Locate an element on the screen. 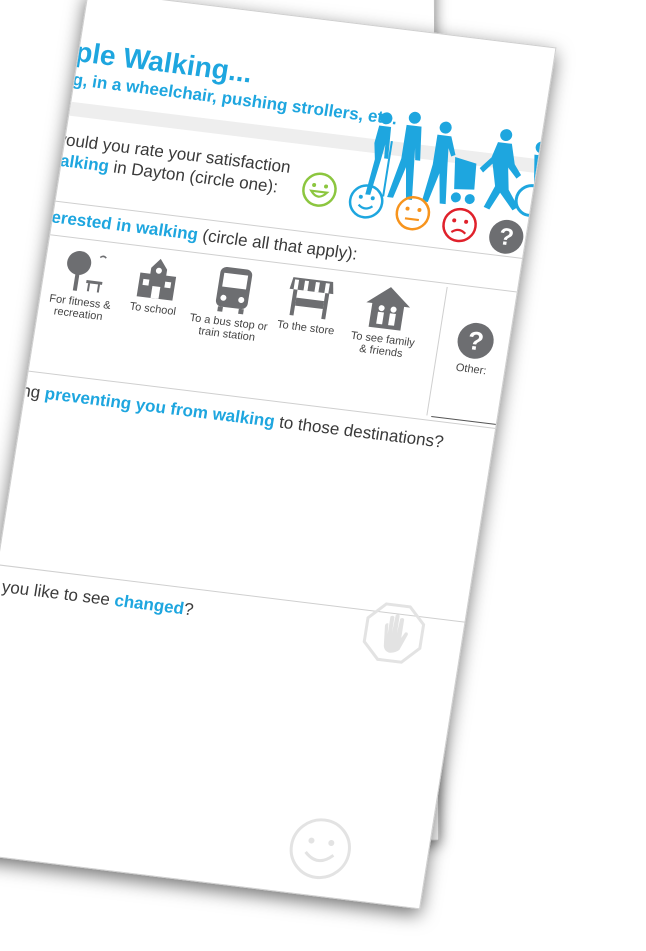 The image size is (646, 951). happy-face-icon is located at coordinates (366, 201).